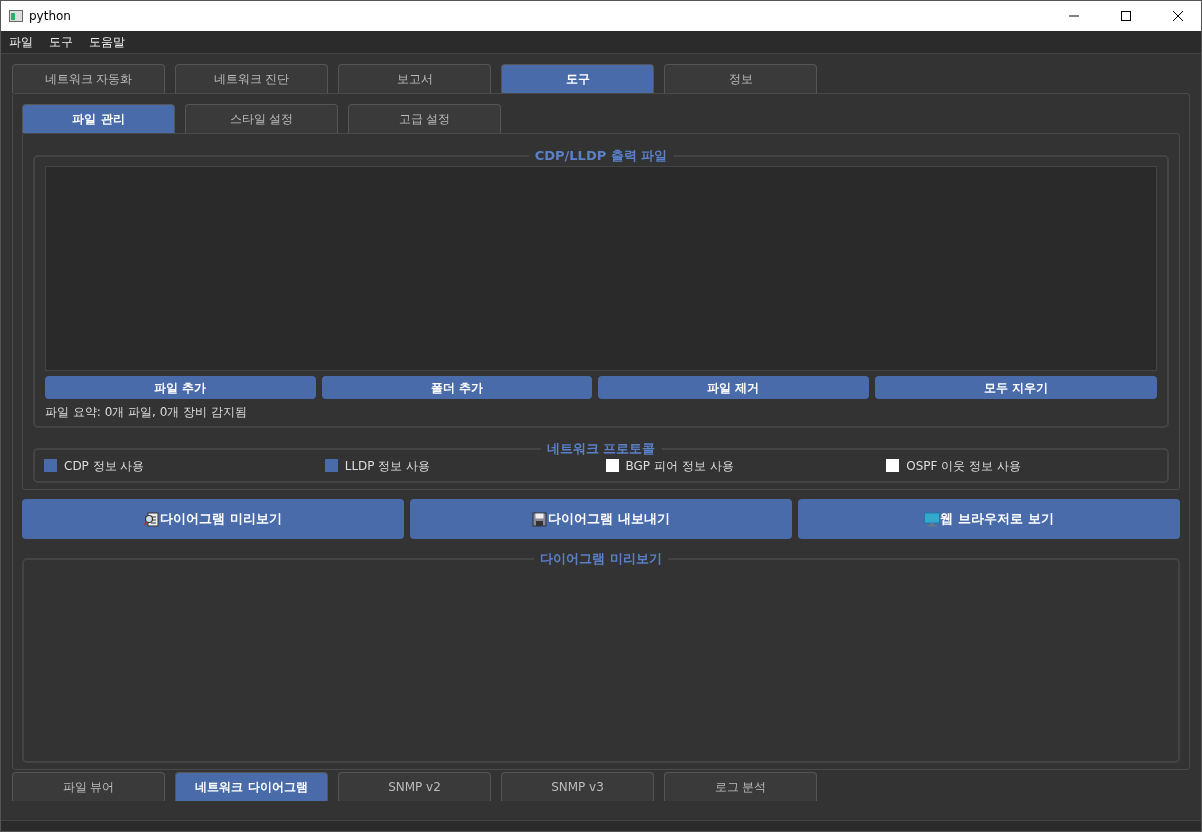 The width and height of the screenshot is (1202, 832). Describe the element at coordinates (424, 118) in the screenshot. I see `tab: 고급 설정` at that location.